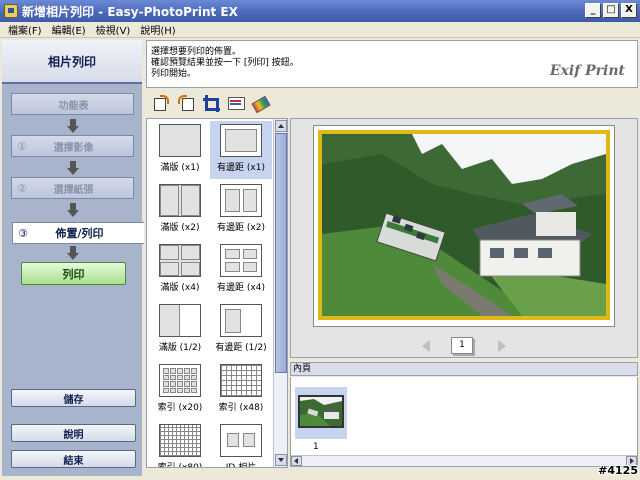 The width and height of the screenshot is (640, 480). What do you see at coordinates (241, 348) in the screenshot?
I see `layout-label: 有邊距 (1/2)` at bounding box center [241, 348].